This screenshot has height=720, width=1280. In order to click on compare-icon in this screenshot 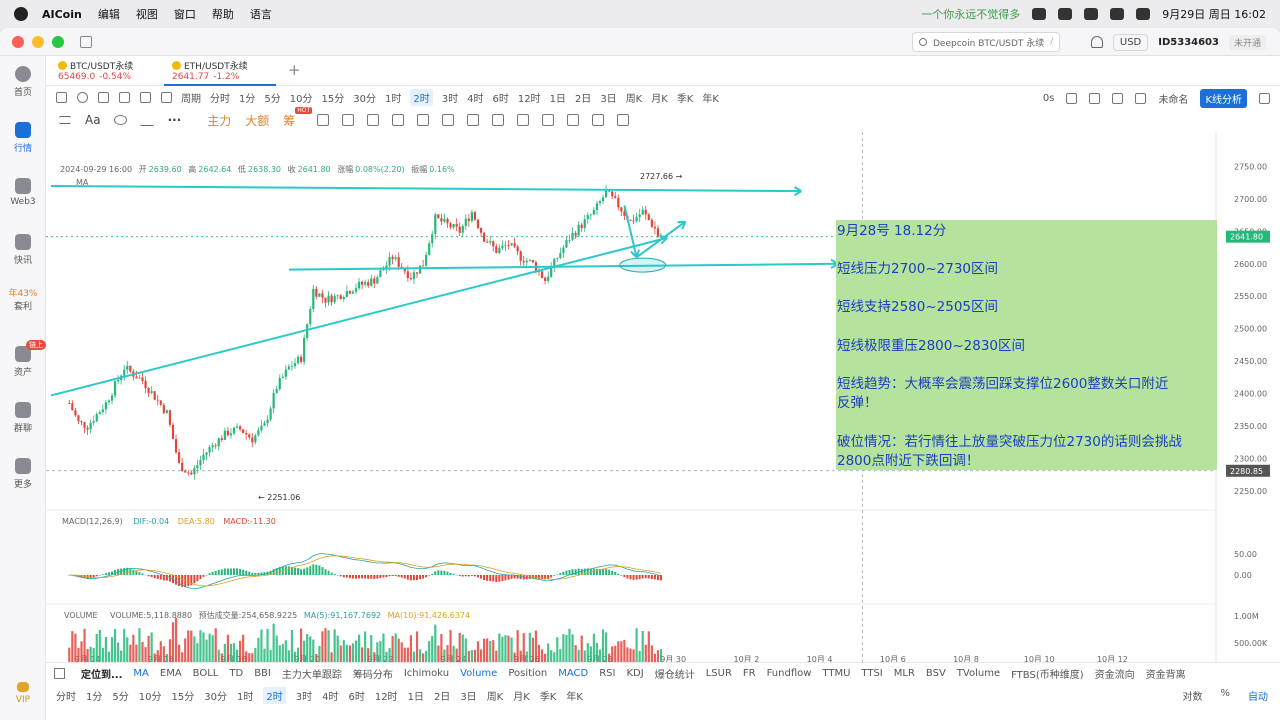, I will do `click(103, 97)`.